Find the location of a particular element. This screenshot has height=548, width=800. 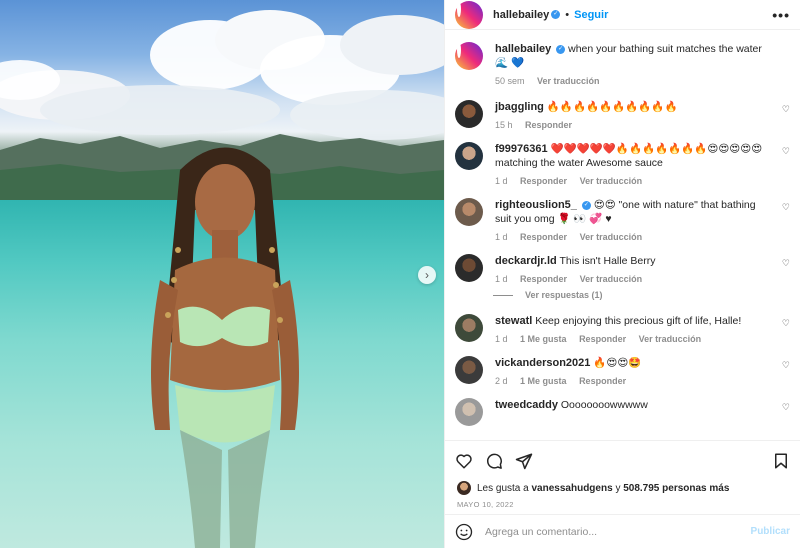

bookmark-icon is located at coordinates (781, 461).